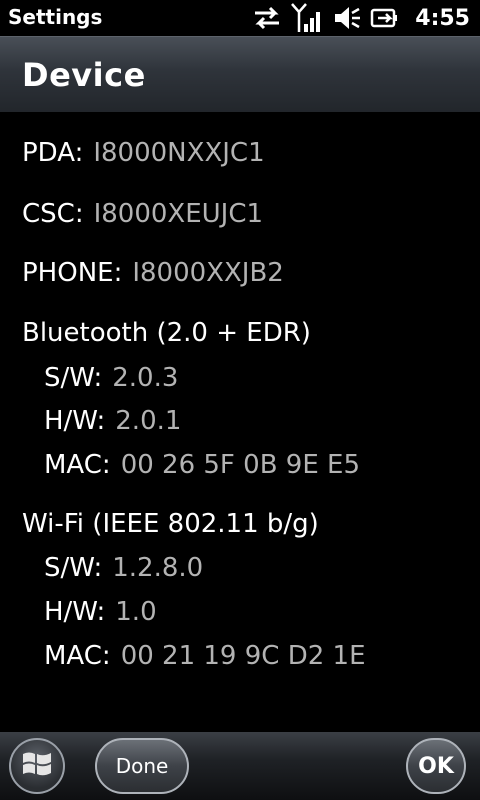 This screenshot has height=800, width=480. I want to click on bluetooth-mac-row: MAC: 00 26 5F 0B 9E E5, so click(202, 465).